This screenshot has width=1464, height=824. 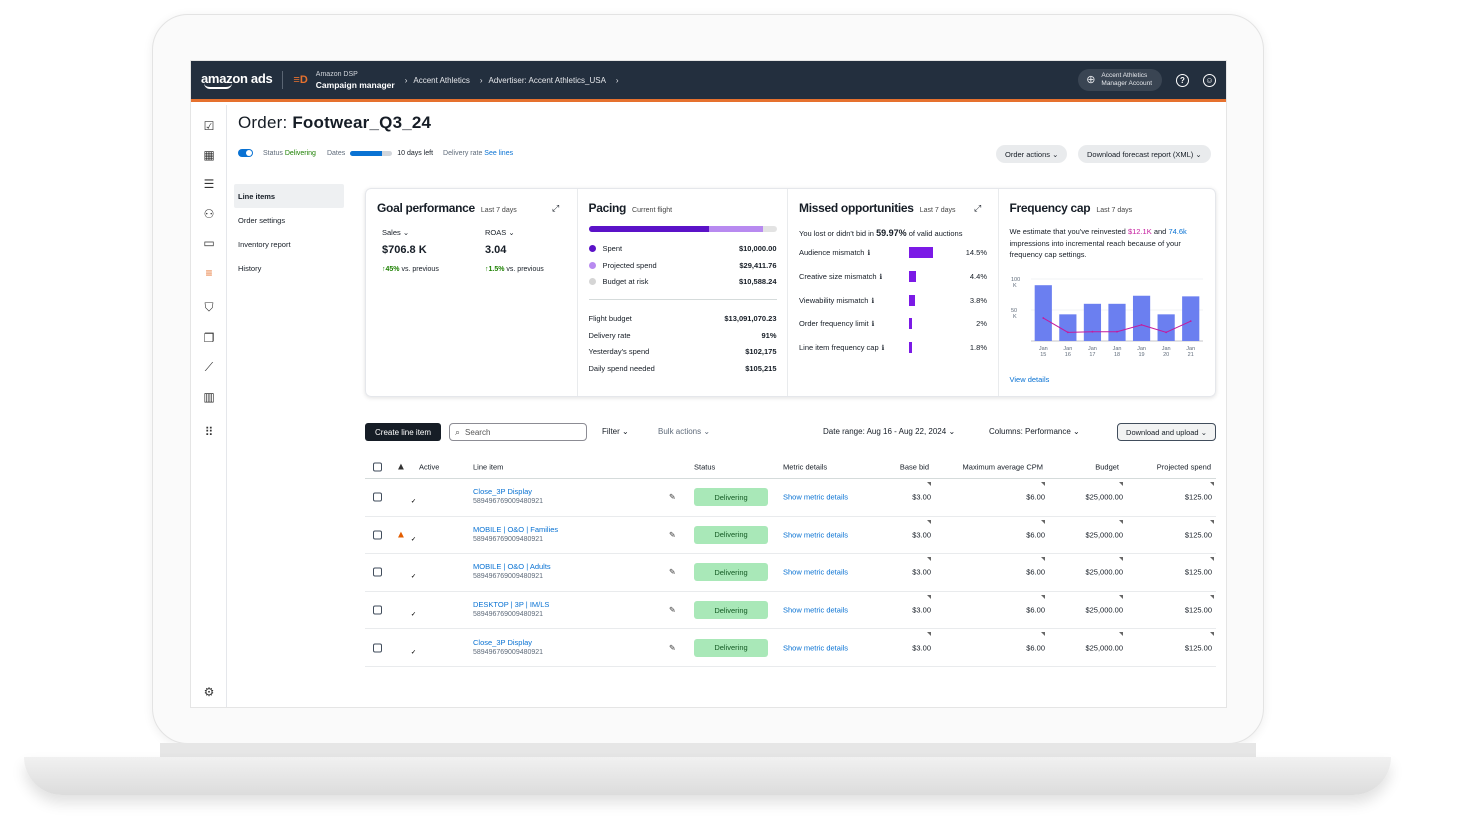 I want to click on creative-icon: ▭, so click(x=209, y=243).